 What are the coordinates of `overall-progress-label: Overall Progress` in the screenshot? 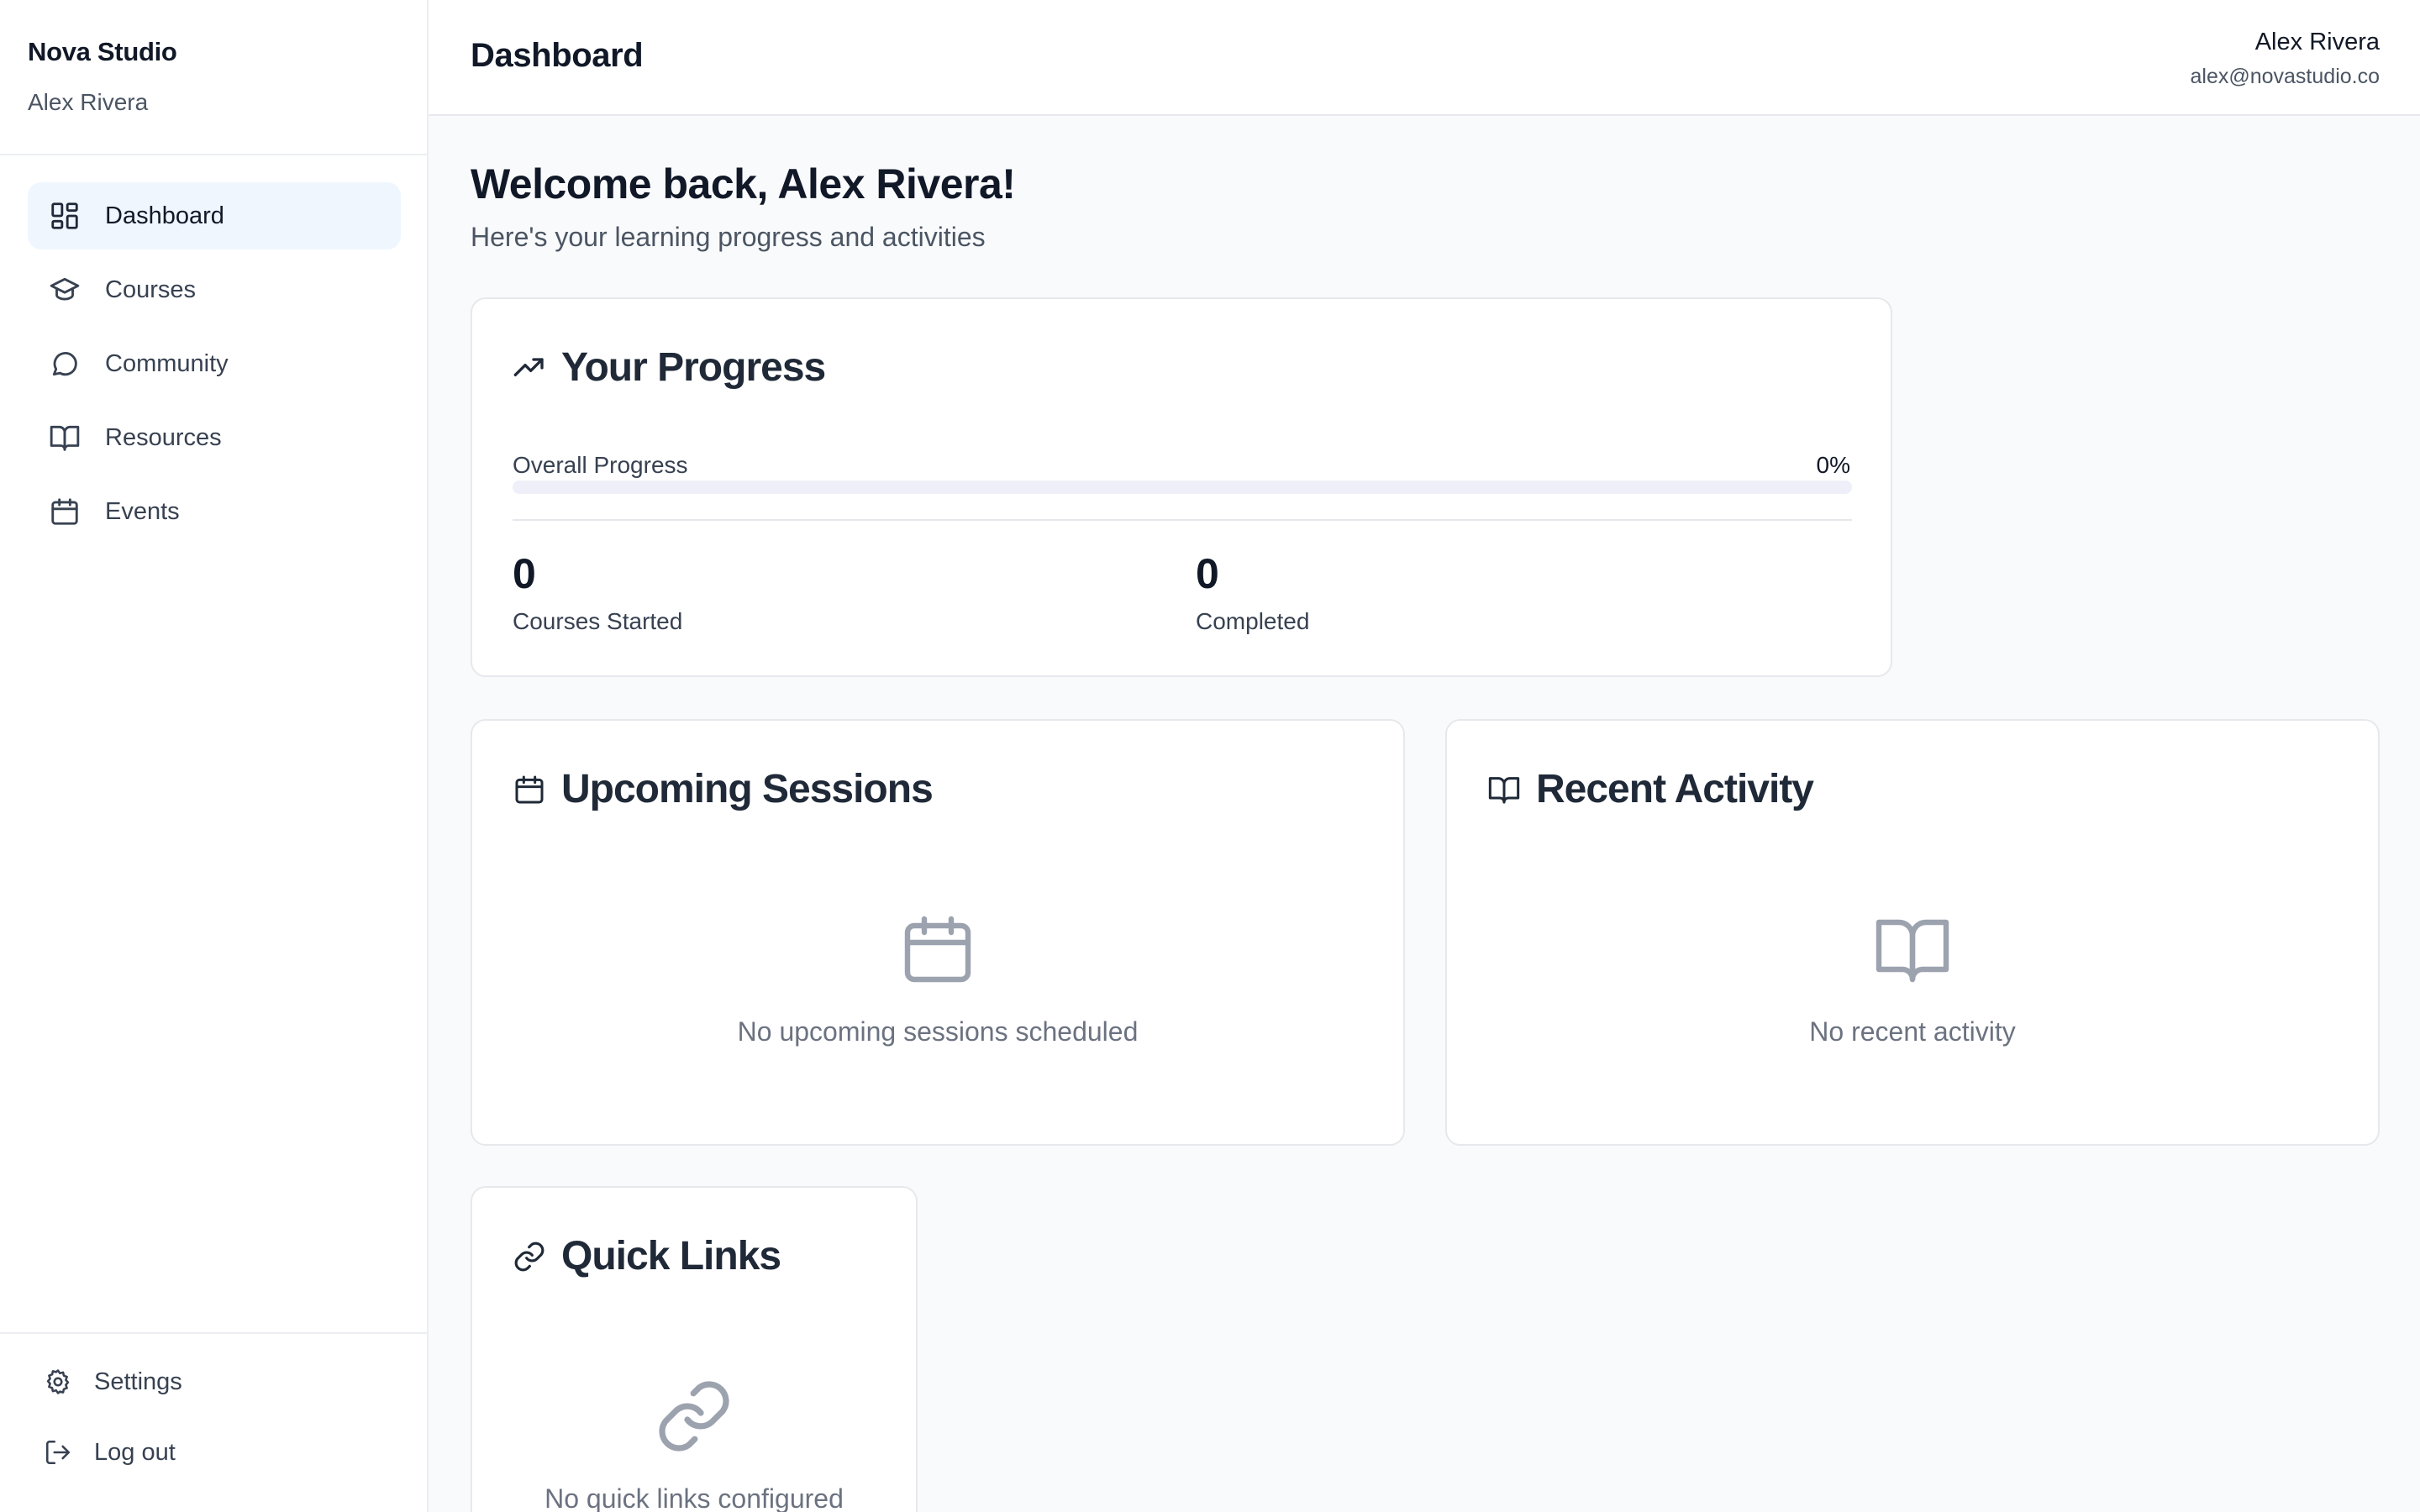 It's located at (600, 465).